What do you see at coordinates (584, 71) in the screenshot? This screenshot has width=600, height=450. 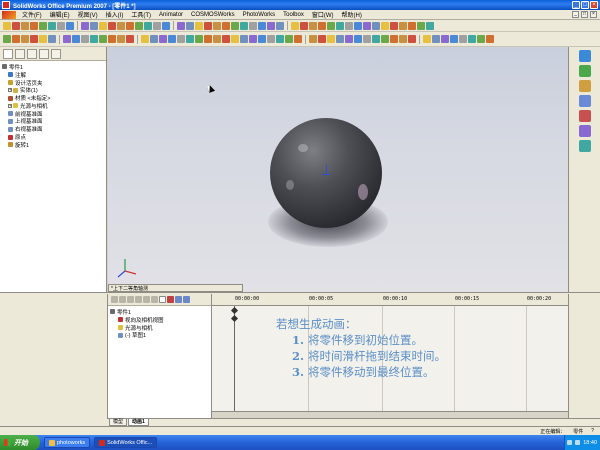 I see `design-library-icon` at bounding box center [584, 71].